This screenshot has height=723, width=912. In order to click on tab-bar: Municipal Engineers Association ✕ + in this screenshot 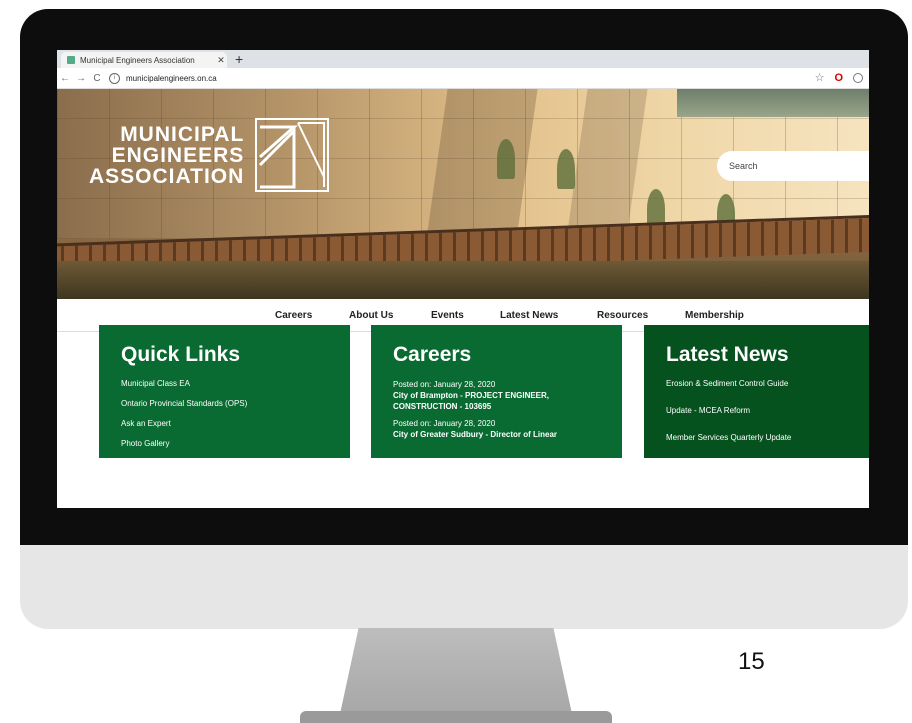, I will do `click(463, 59)`.